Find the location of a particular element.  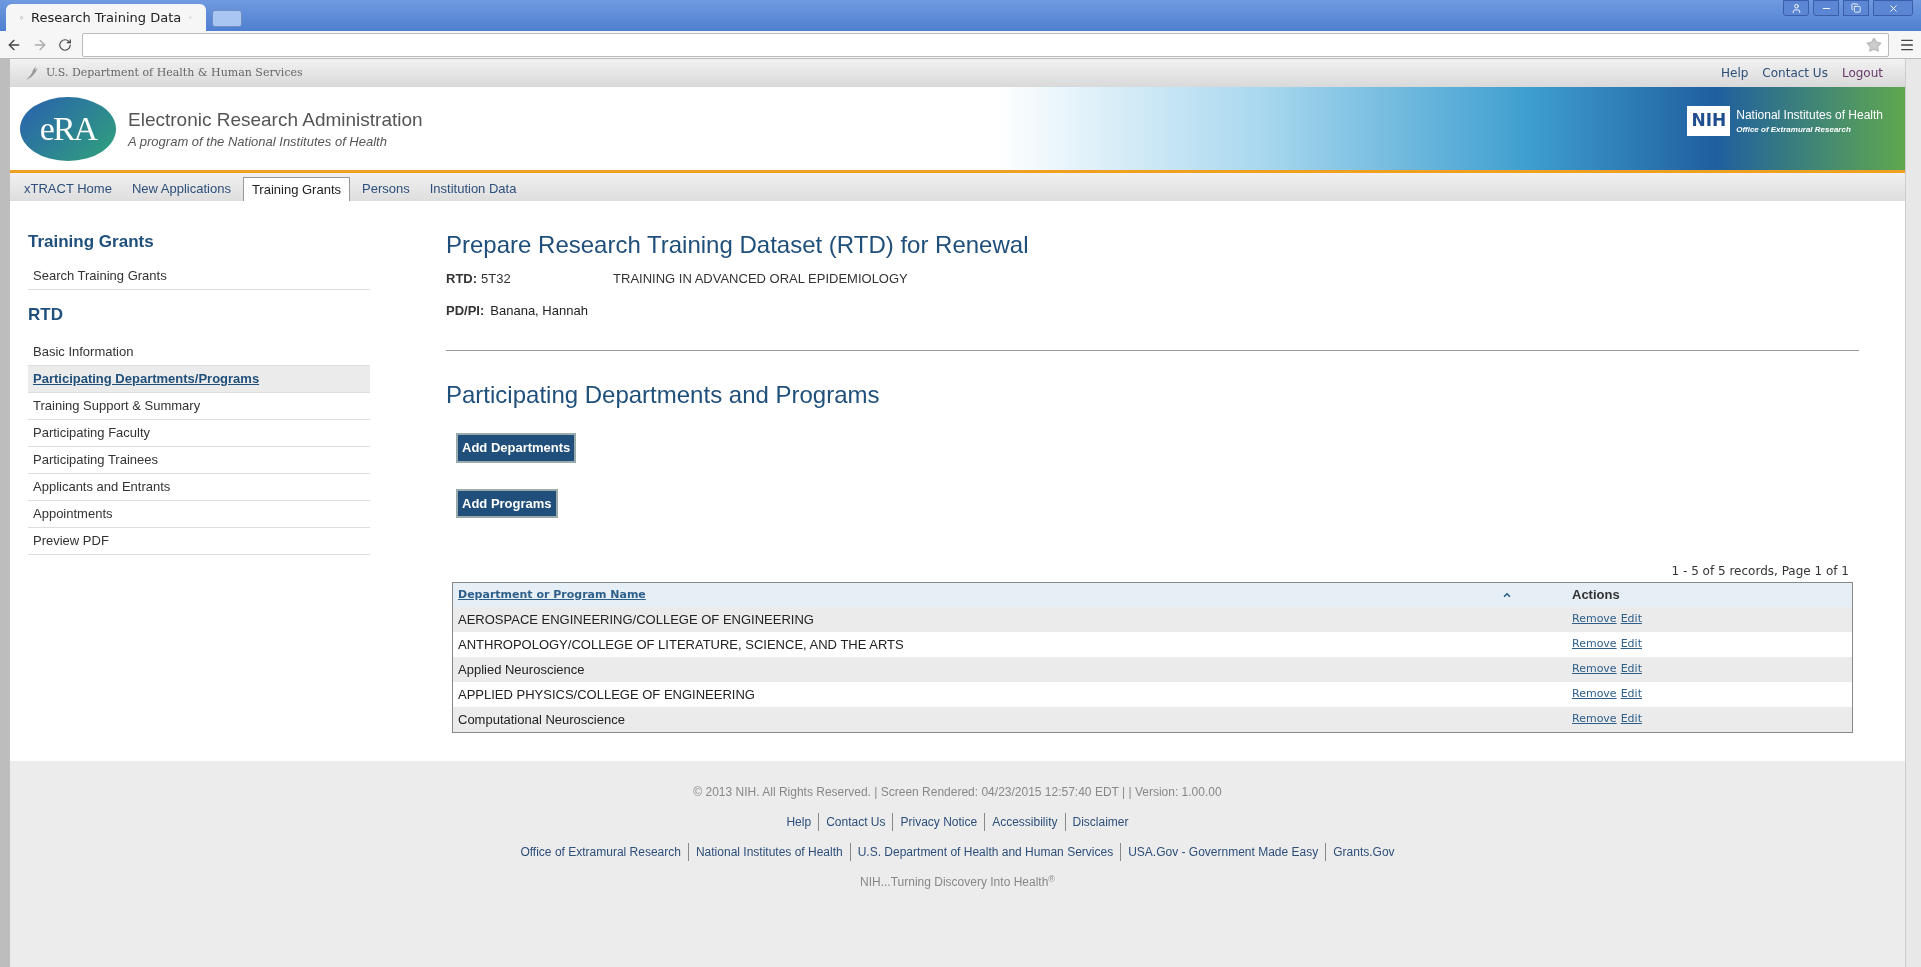

sidebar-item: Participating Departments/Programs is located at coordinates (199, 379).